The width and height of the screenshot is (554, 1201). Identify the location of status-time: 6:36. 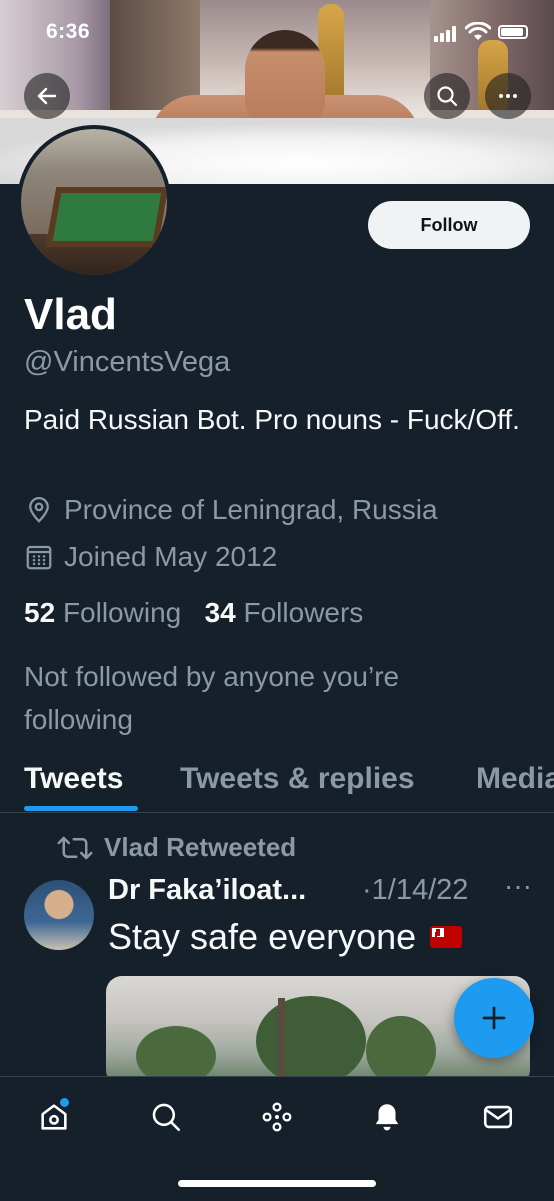
(68, 31).